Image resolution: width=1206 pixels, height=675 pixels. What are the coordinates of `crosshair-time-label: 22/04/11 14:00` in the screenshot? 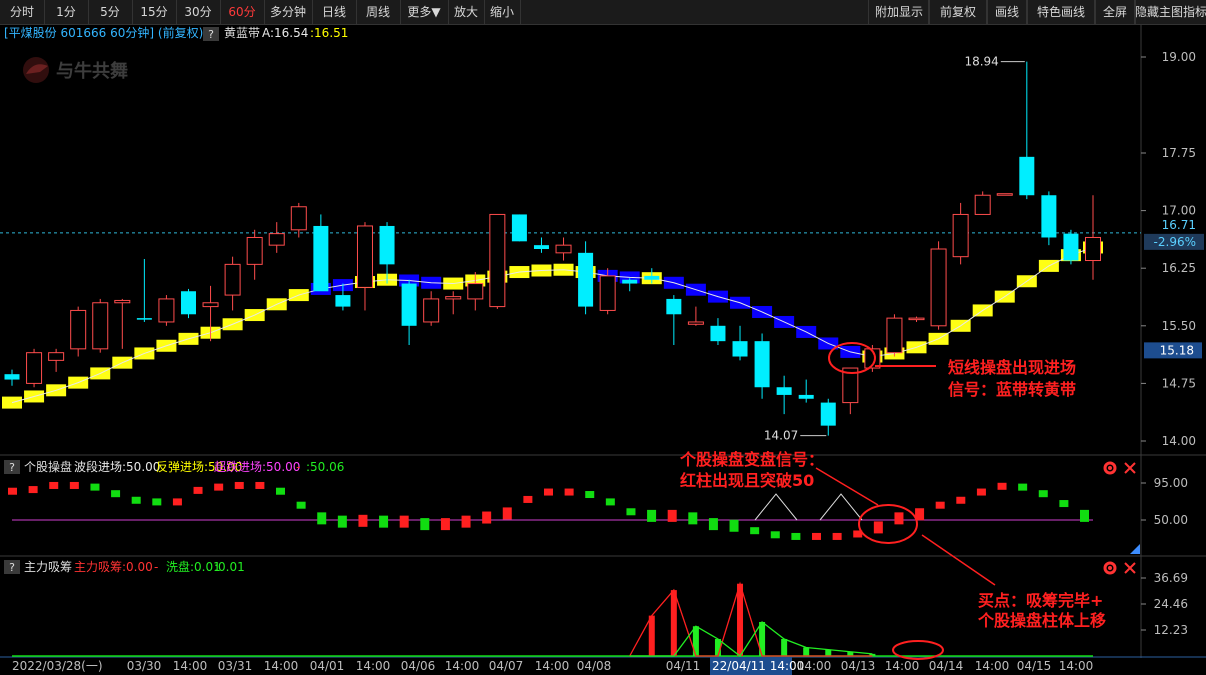 It's located at (758, 666).